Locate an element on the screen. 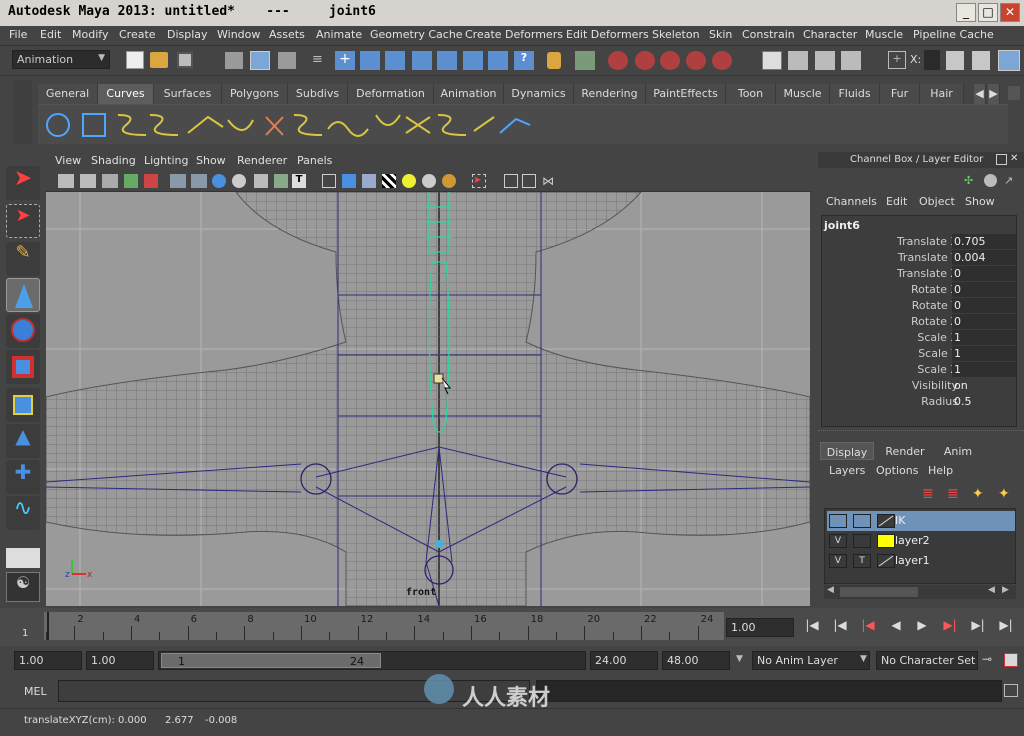 This screenshot has width=1024, height=736. select-hierarchy-icon is located at coordinates (234, 60).